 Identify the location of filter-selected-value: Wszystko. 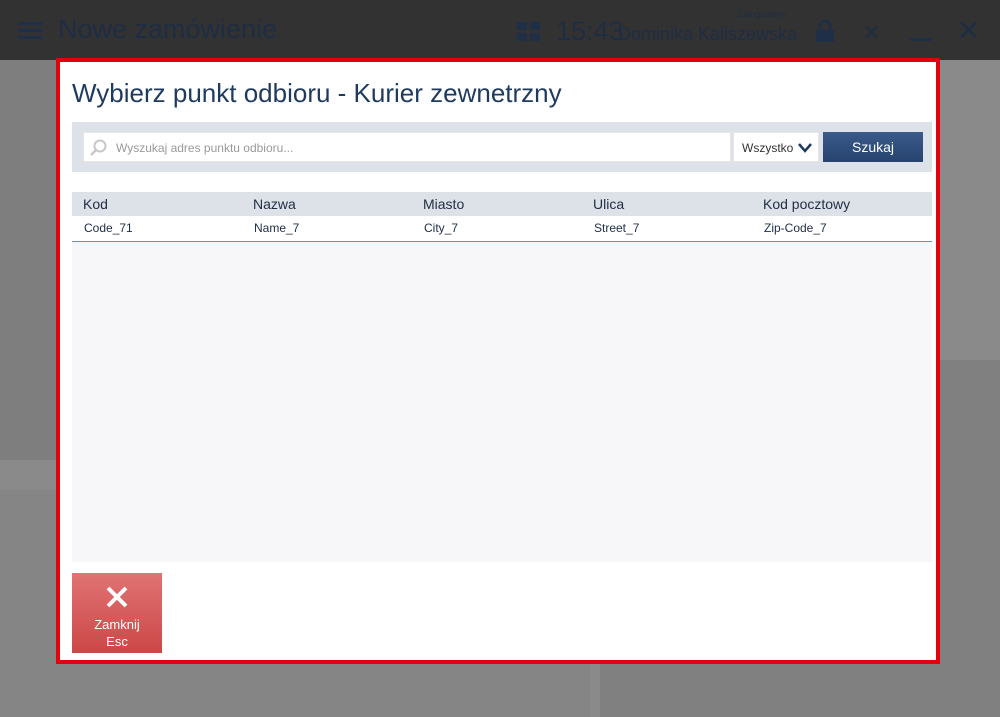
(768, 148).